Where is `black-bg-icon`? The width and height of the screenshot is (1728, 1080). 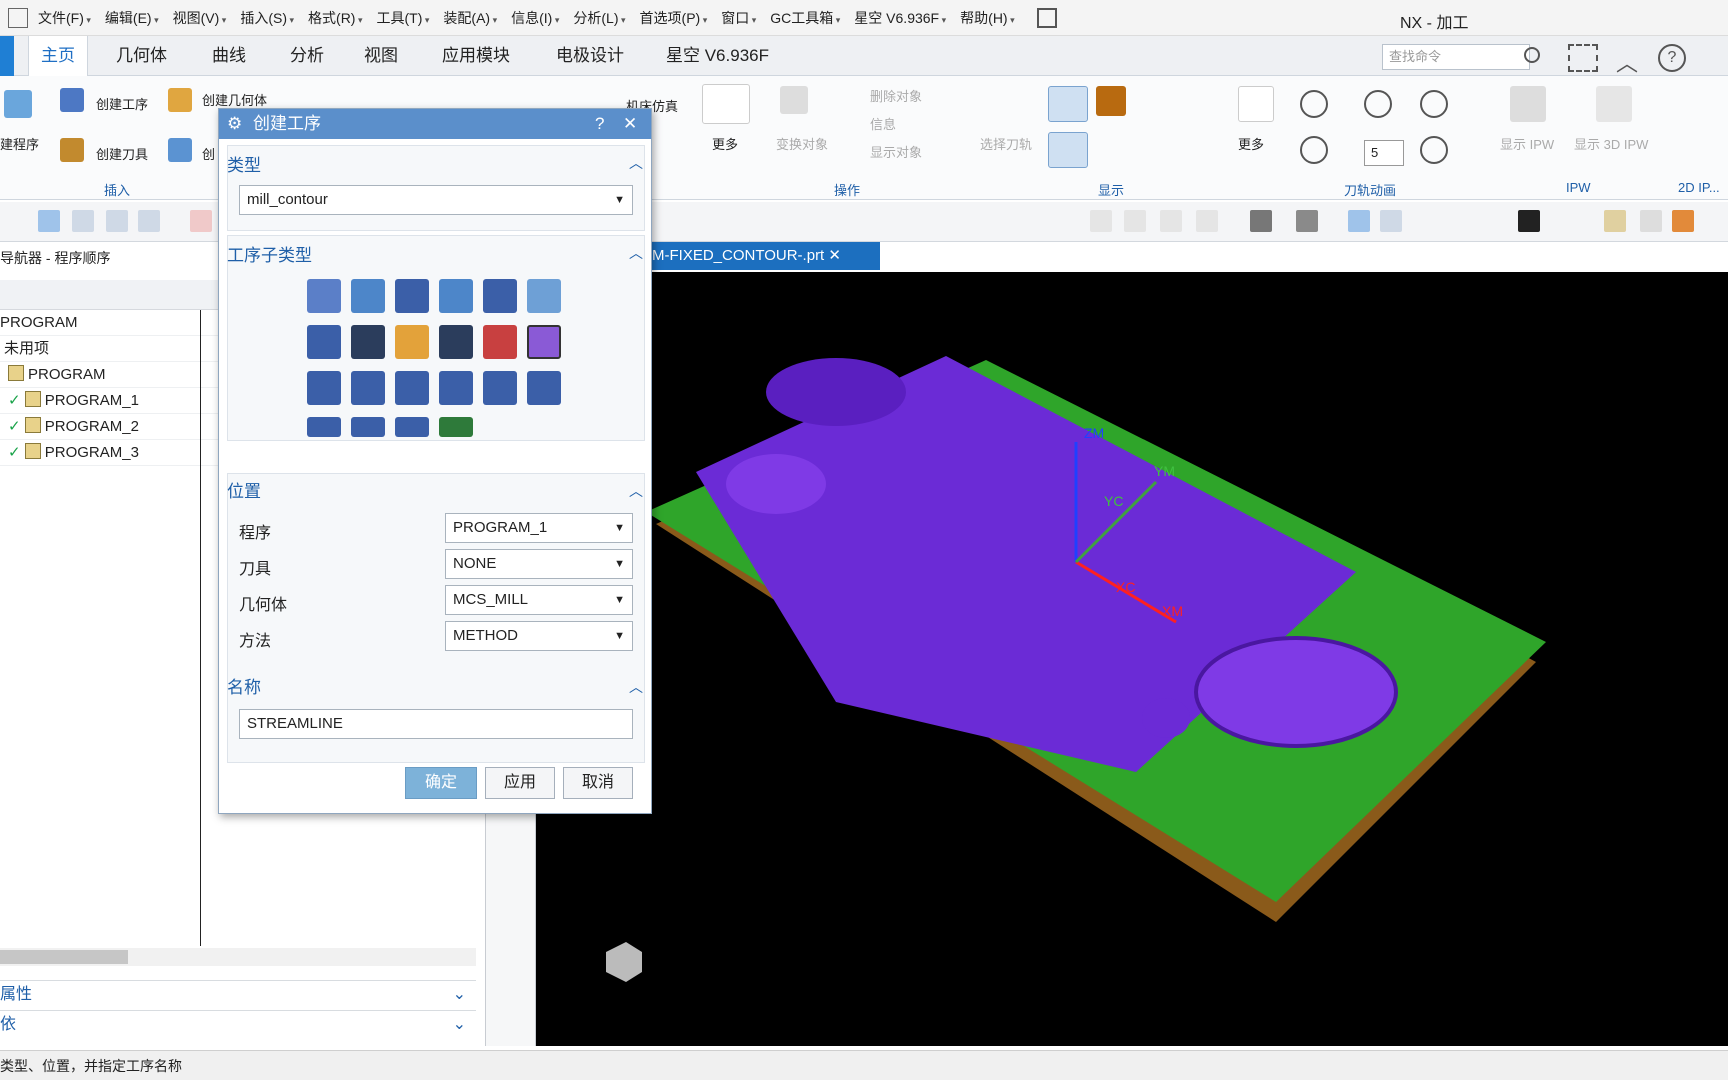
black-bg-icon is located at coordinates (1529, 221).